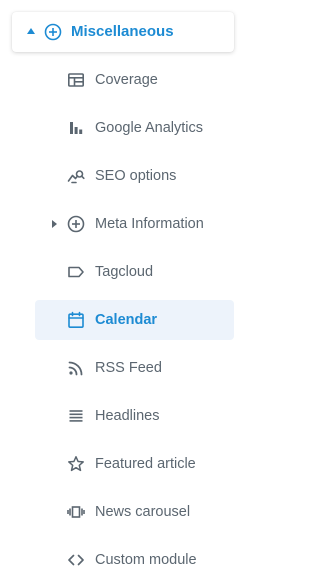 The height and width of the screenshot is (585, 320). Describe the element at coordinates (76, 368) in the screenshot. I see `rss-icon` at that location.